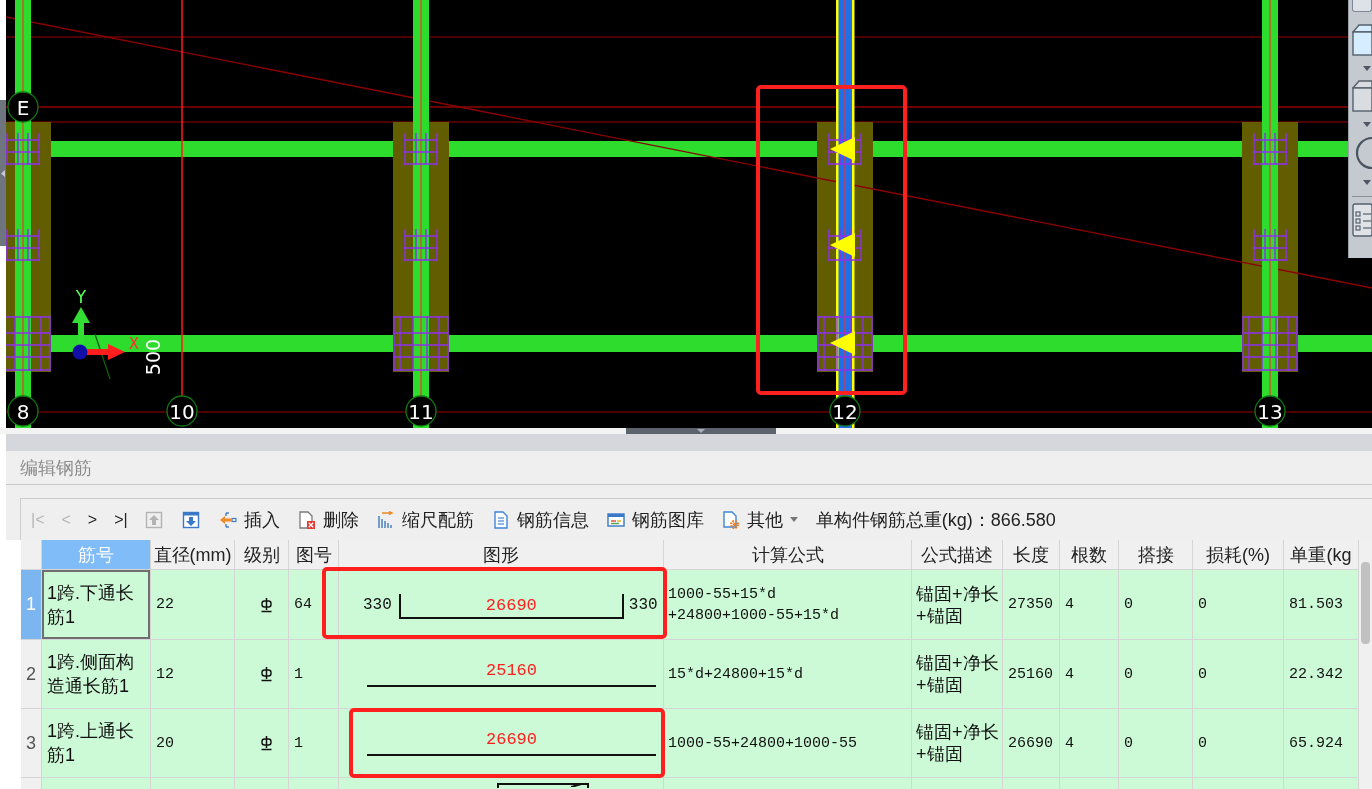  I want to click on table-cell: 81.503, so click(1321, 605).